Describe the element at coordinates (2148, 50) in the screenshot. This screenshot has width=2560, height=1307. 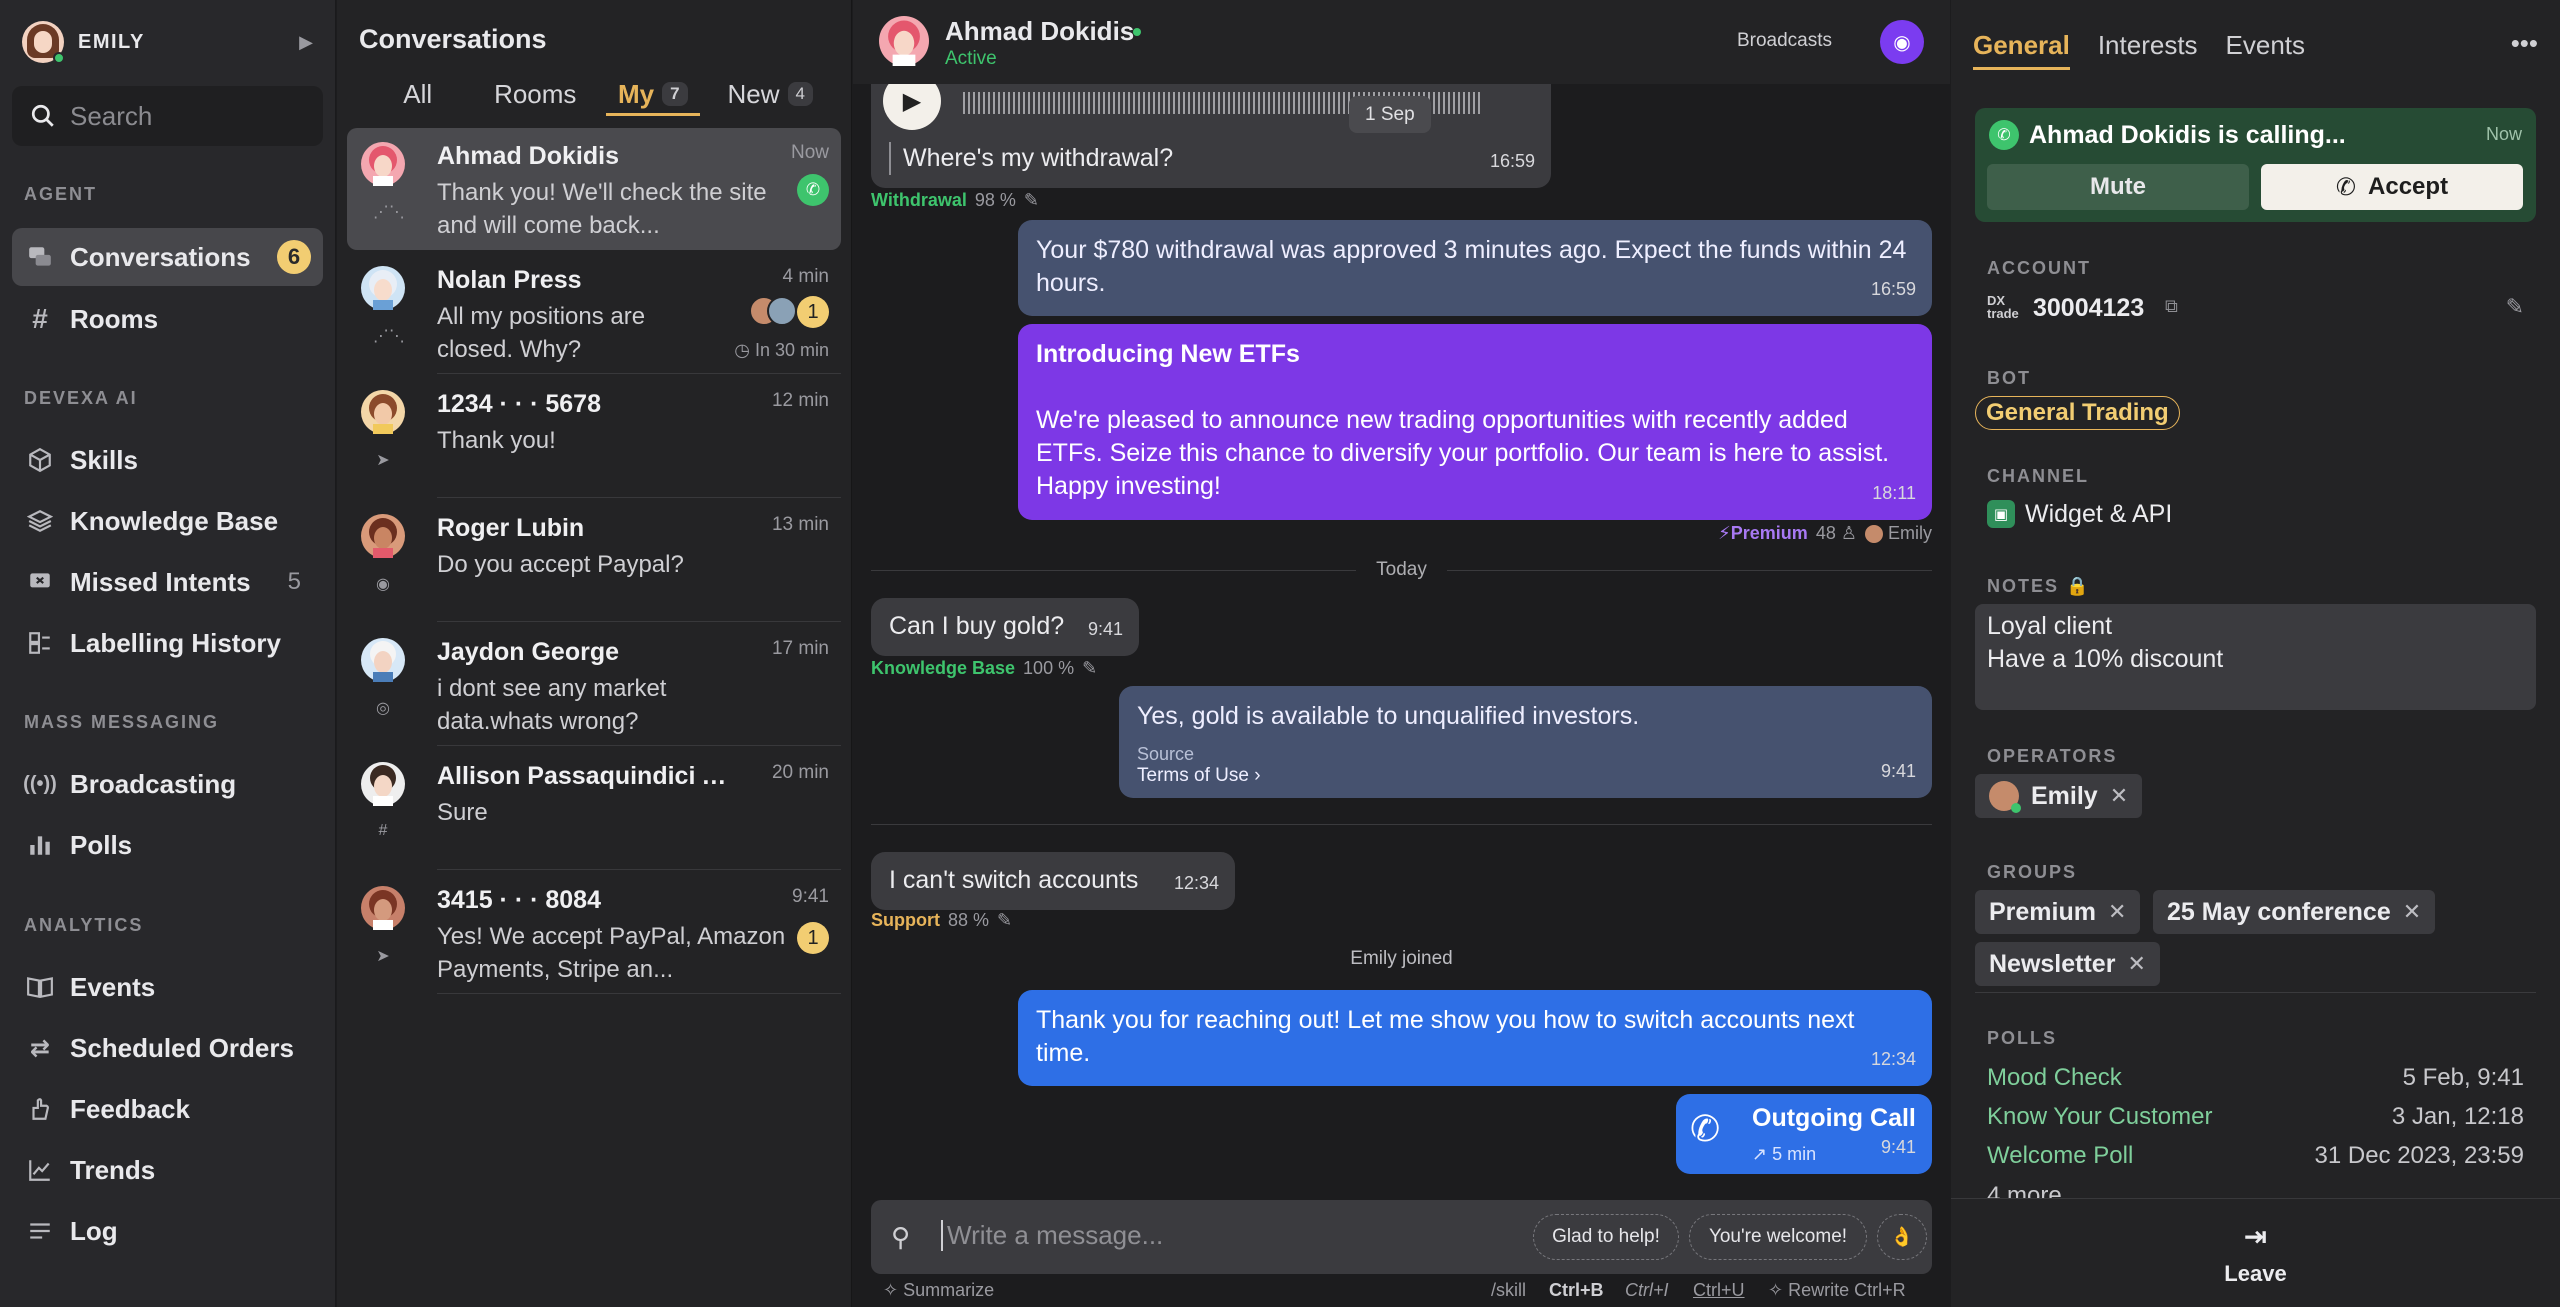
I see `tab-interests: Interests` at that location.